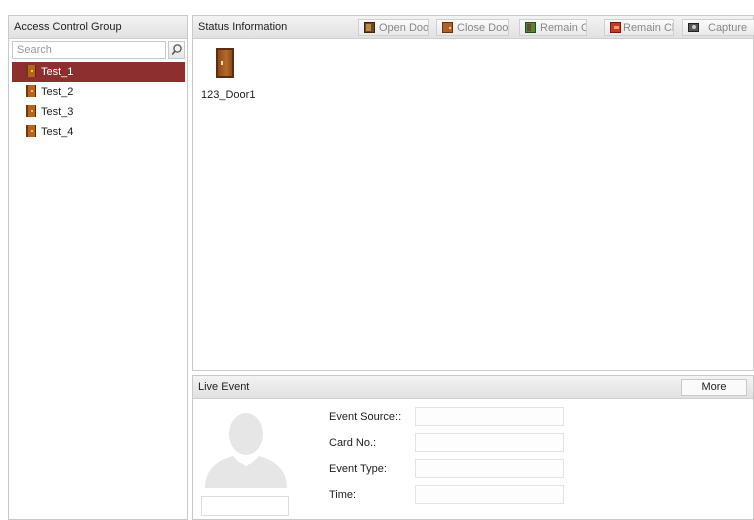 The height and width of the screenshot is (520, 754). Describe the element at coordinates (714, 387) in the screenshot. I see `more-button: More` at that location.